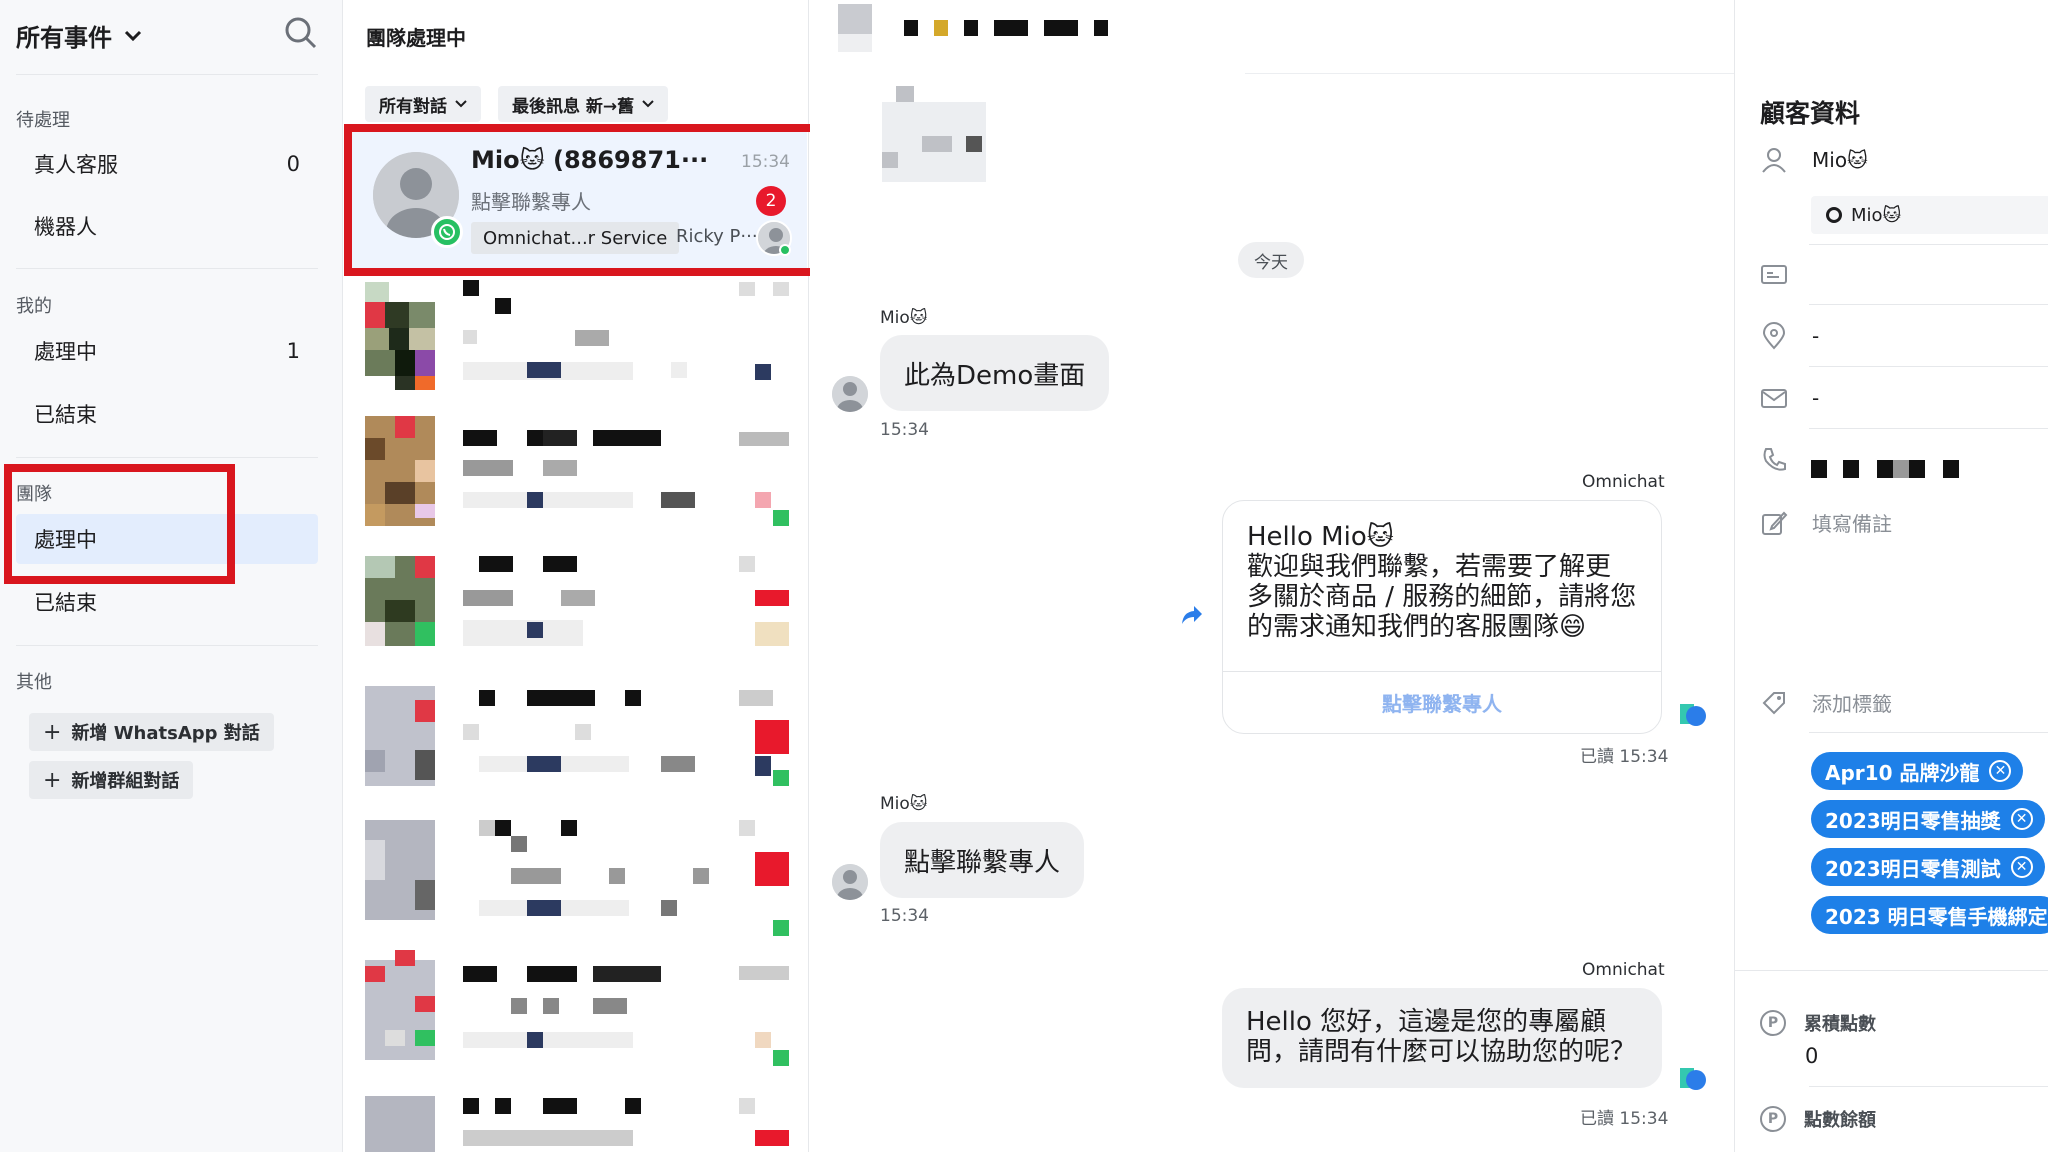 The width and height of the screenshot is (2048, 1152). What do you see at coordinates (65, 352) in the screenshot?
I see `sidebar-item-label: 處理中` at bounding box center [65, 352].